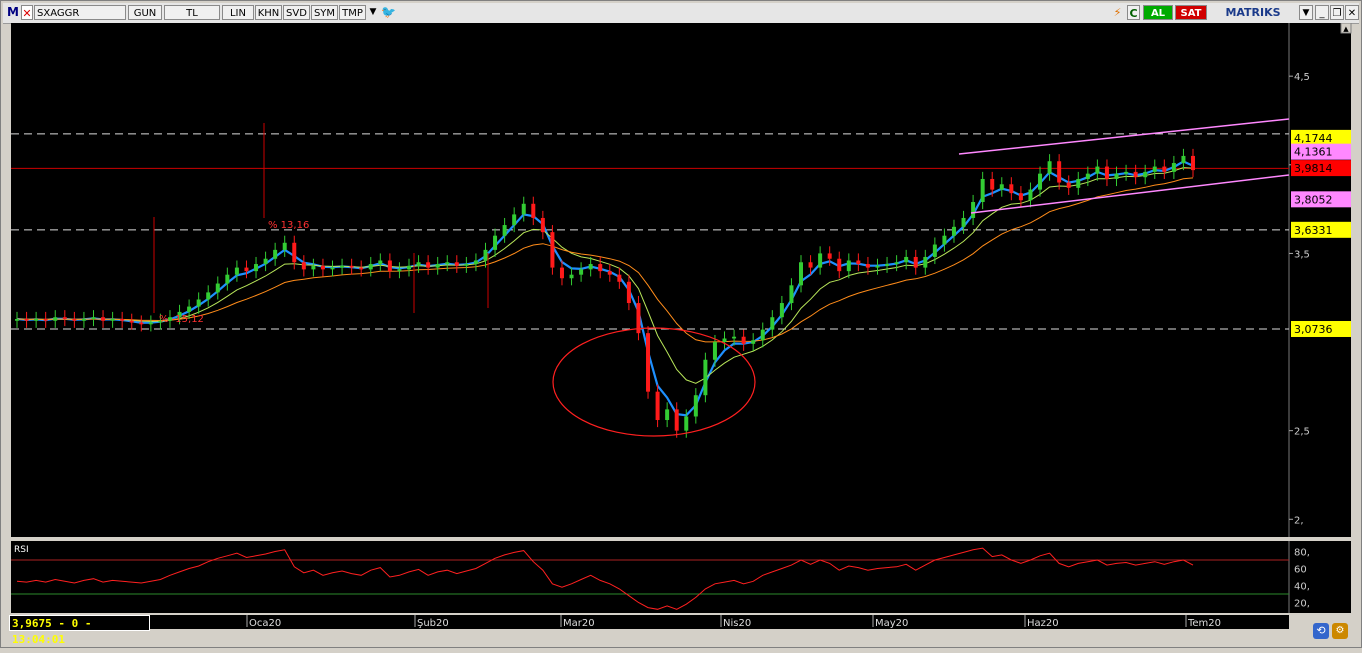  What do you see at coordinates (1313, 168) in the screenshot?
I see `price-marker-label: 3,9814` at bounding box center [1313, 168].